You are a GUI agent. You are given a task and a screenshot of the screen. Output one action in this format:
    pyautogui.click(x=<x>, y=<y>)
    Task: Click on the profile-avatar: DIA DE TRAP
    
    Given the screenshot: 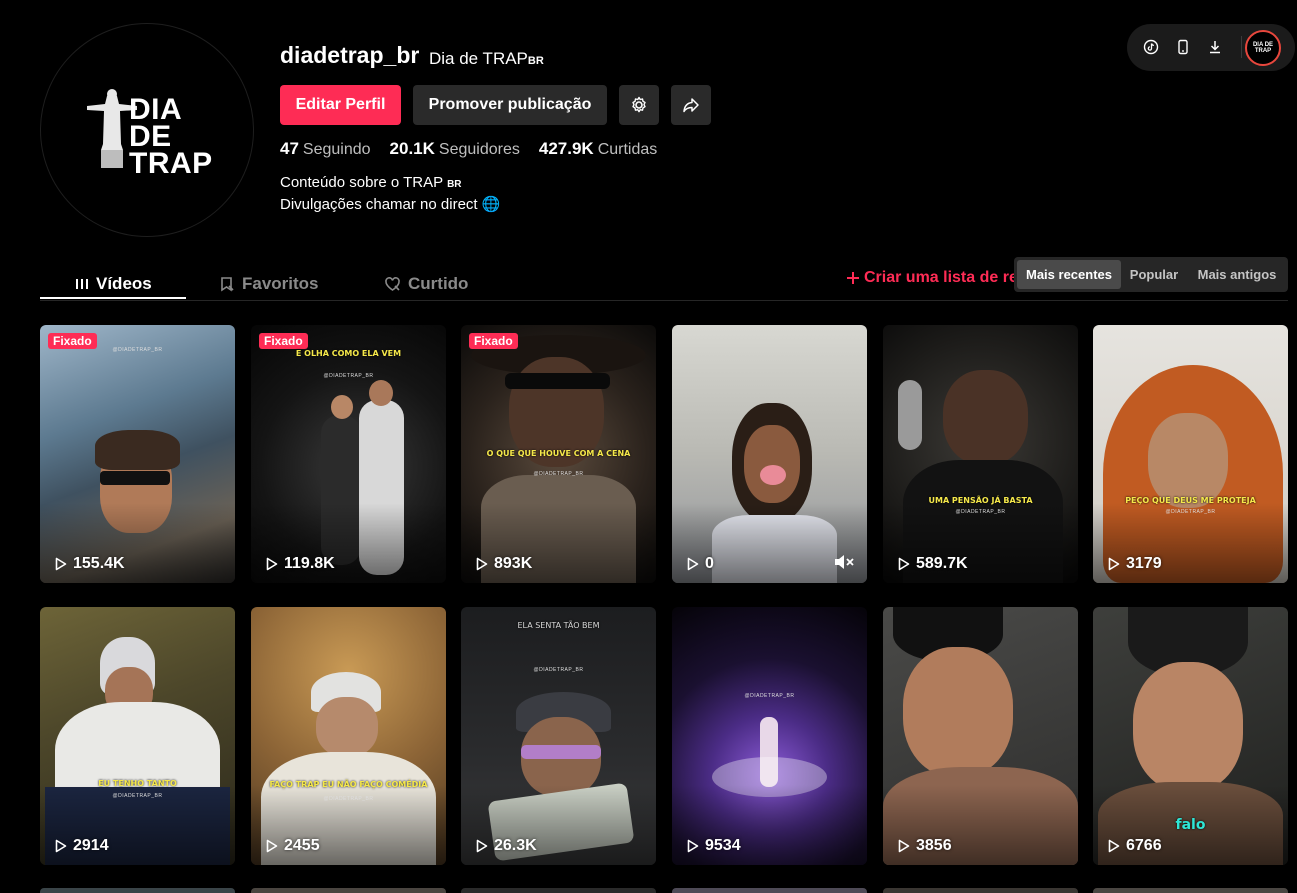 What is the action you would take?
    pyautogui.click(x=147, y=130)
    